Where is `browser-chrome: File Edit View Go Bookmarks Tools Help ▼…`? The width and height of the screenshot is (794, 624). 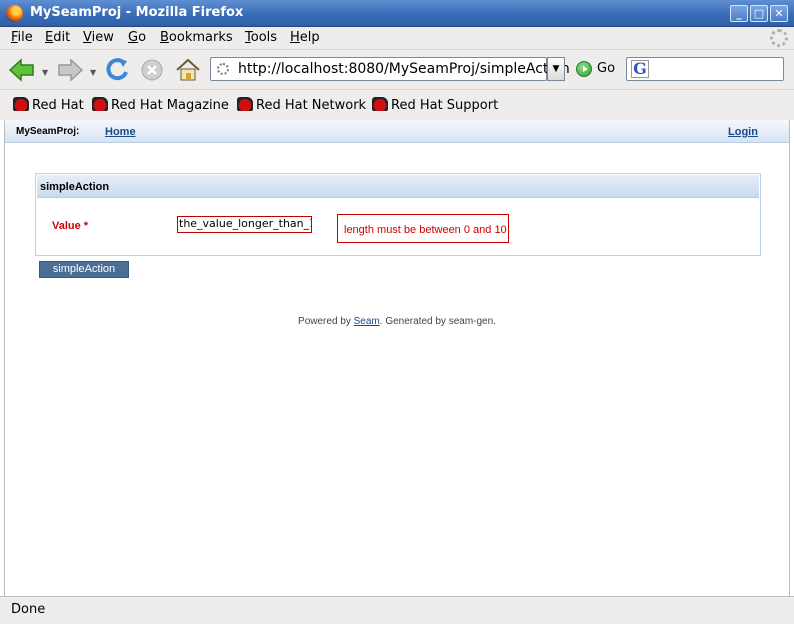
browser-chrome: File Edit View Go Bookmarks Tools Help ▼… is located at coordinates (397, 73).